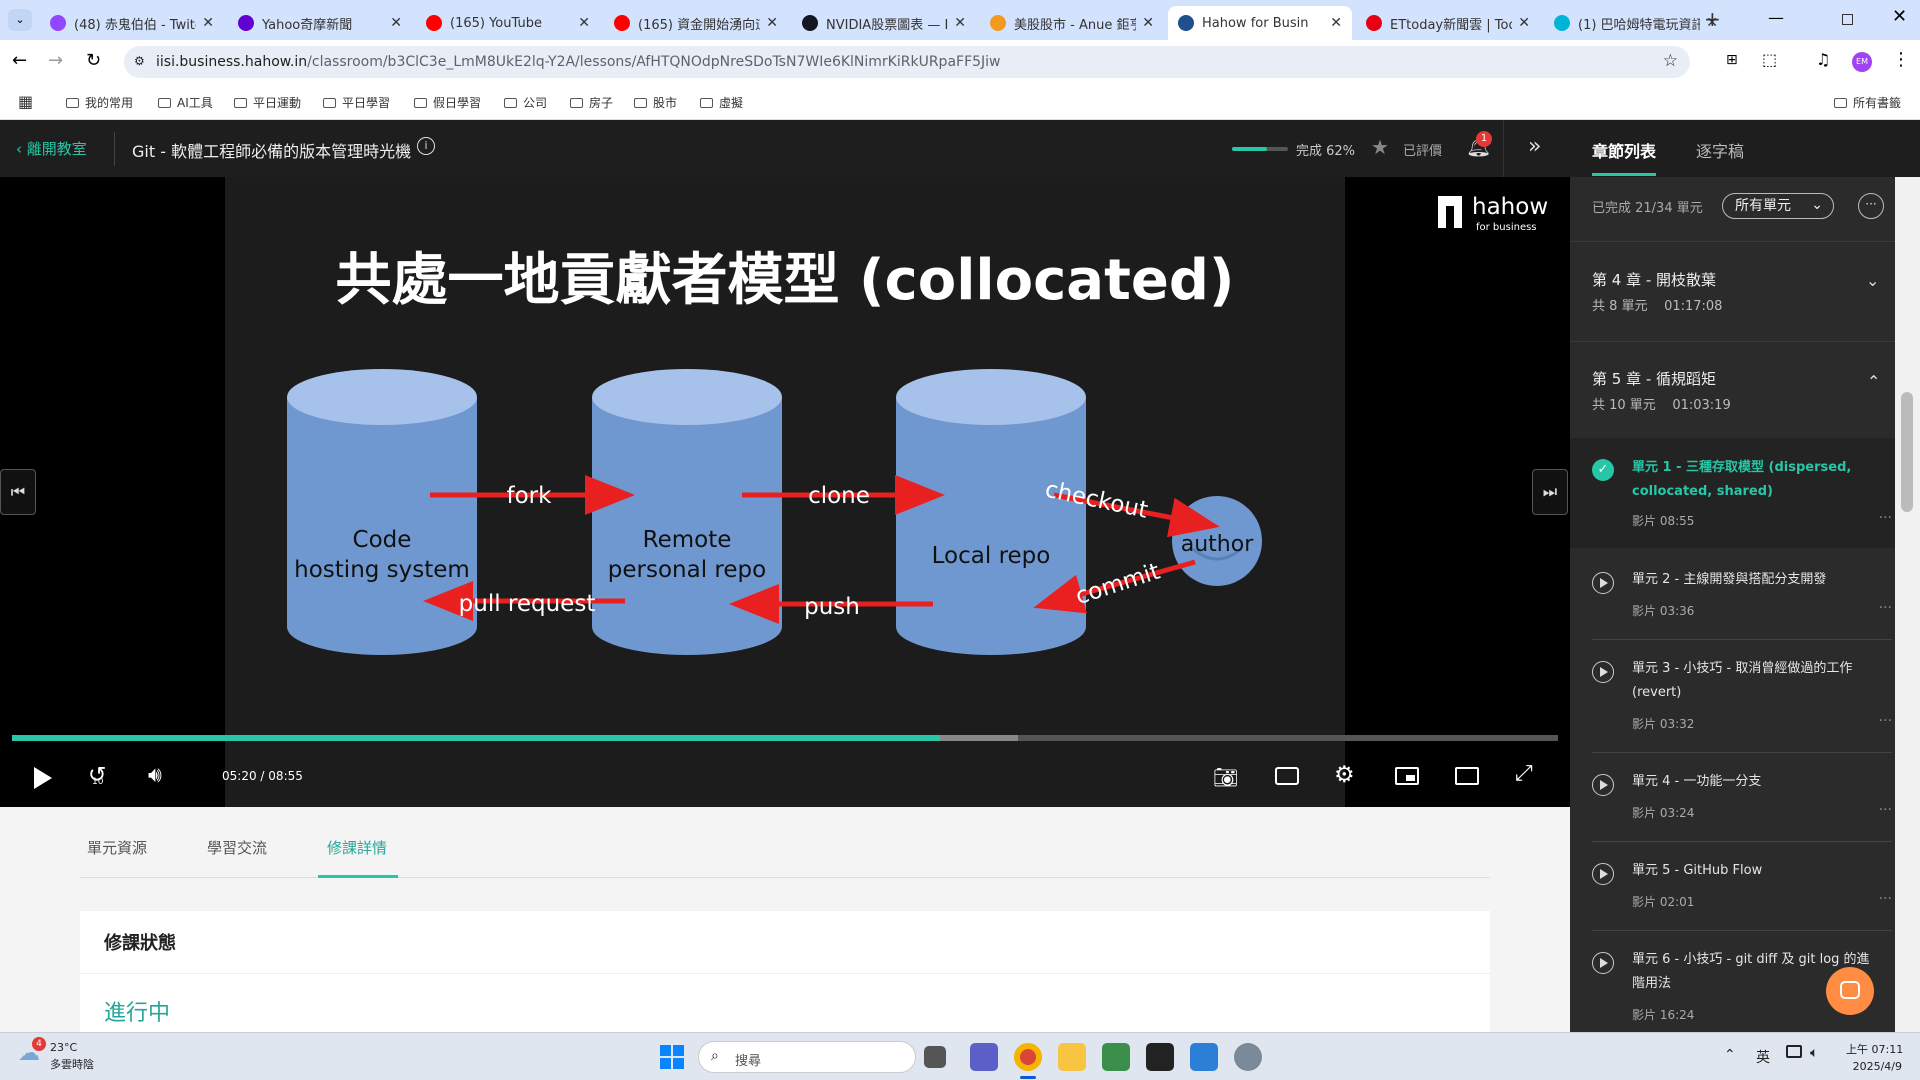 This screenshot has width=1920, height=1080. I want to click on speaker-icon: 🔈︎, so click(1814, 1053).